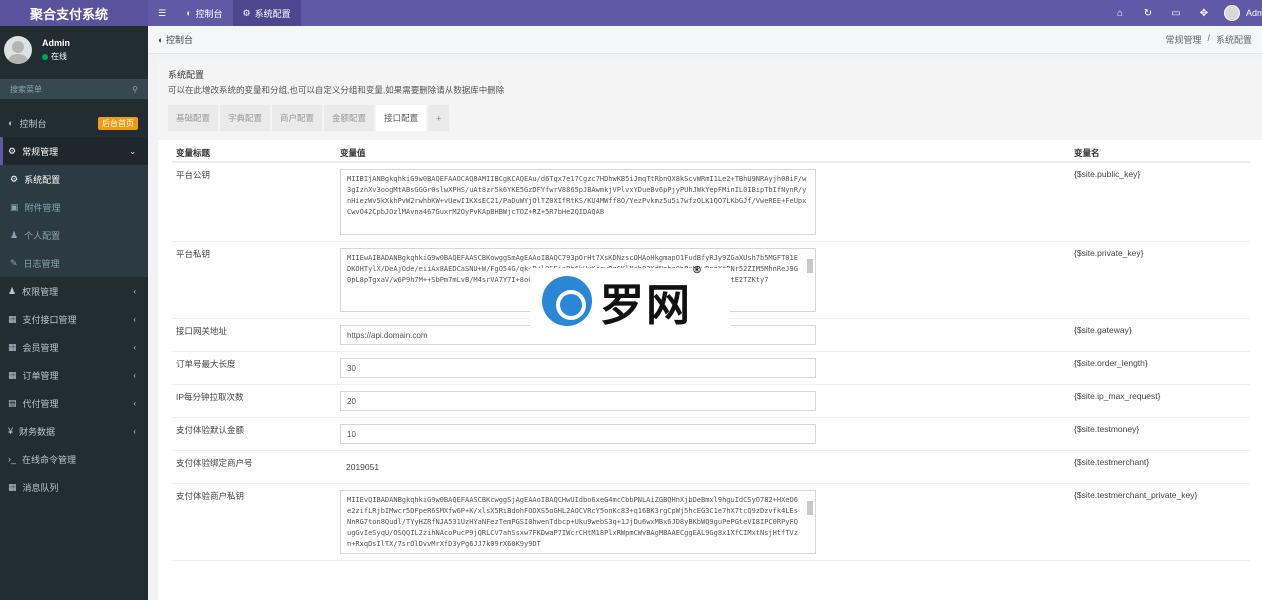 Image resolution: width=1262 pixels, height=600 pixels. Describe the element at coordinates (439, 118) in the screenshot. I see `add-tab-button: +` at that location.